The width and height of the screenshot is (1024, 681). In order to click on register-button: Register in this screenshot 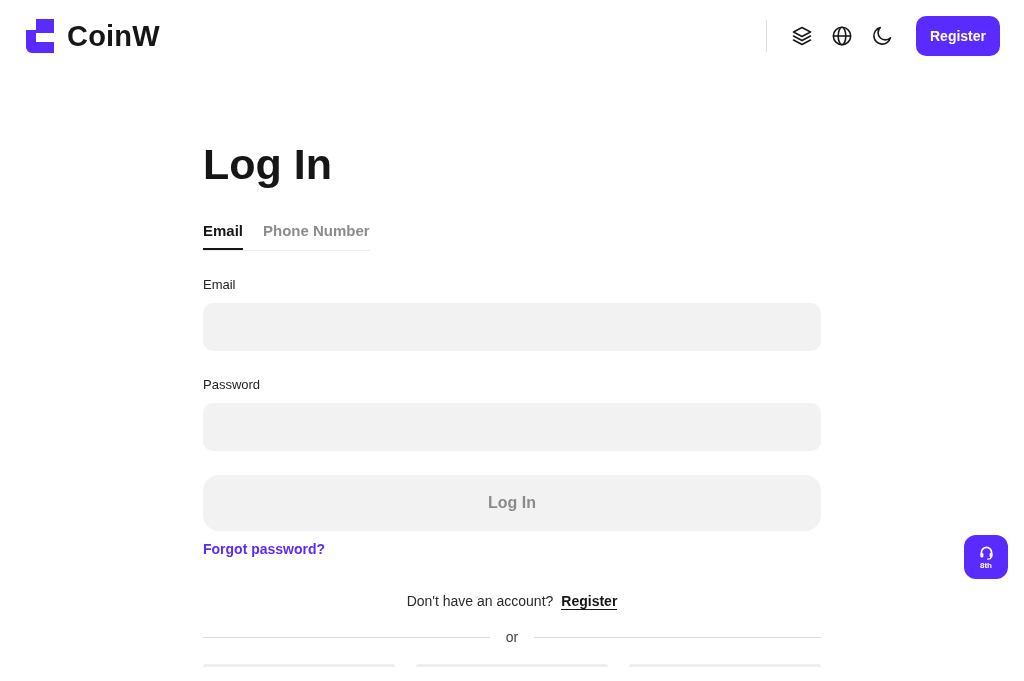, I will do `click(958, 36)`.